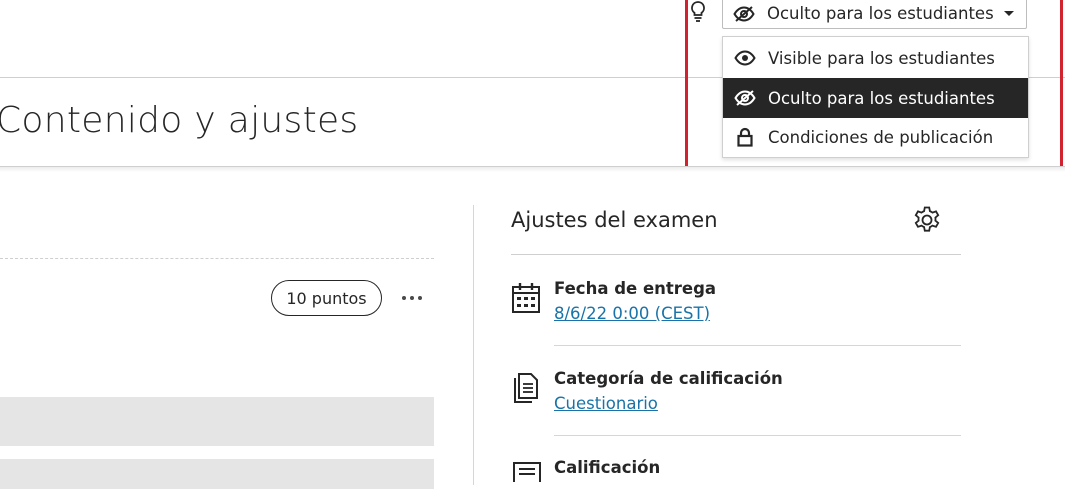  Describe the element at coordinates (668, 378) in the screenshot. I see `grade-category-title: Categoría de calificación` at that location.